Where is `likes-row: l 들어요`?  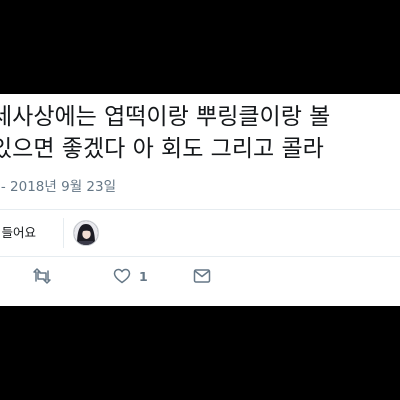
likes-row: l 들어요 is located at coordinates (200, 233).